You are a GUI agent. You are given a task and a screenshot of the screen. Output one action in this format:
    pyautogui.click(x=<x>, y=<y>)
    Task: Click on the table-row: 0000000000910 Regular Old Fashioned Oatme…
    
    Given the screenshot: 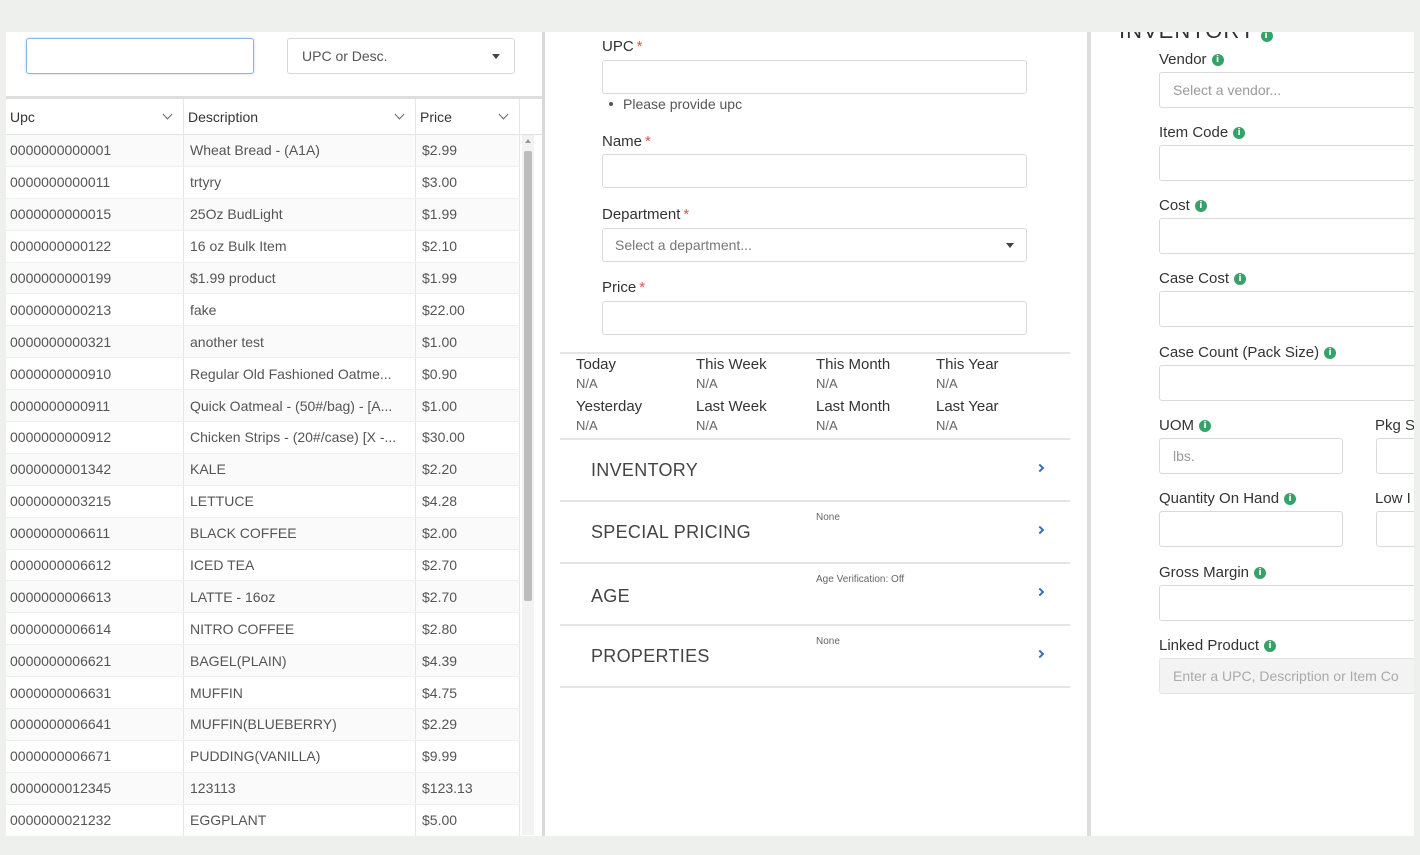 What is the action you would take?
    pyautogui.click(x=263, y=374)
    